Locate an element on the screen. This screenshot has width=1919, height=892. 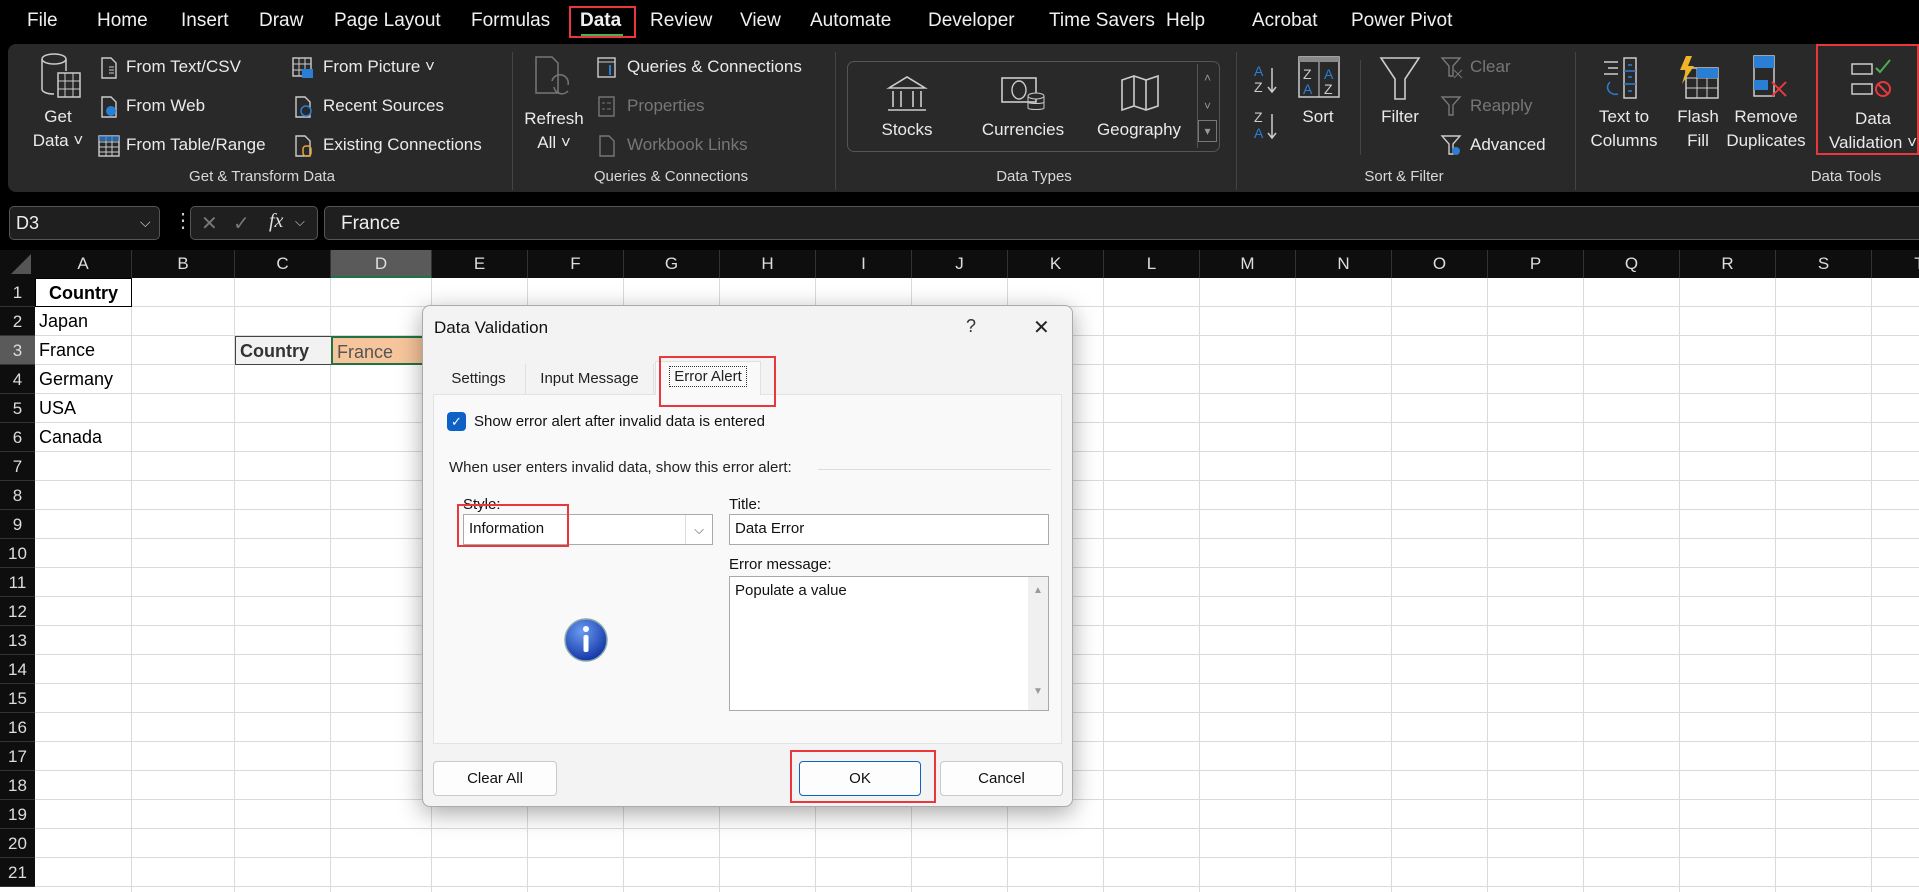
select-all-button is located at coordinates (17, 264).